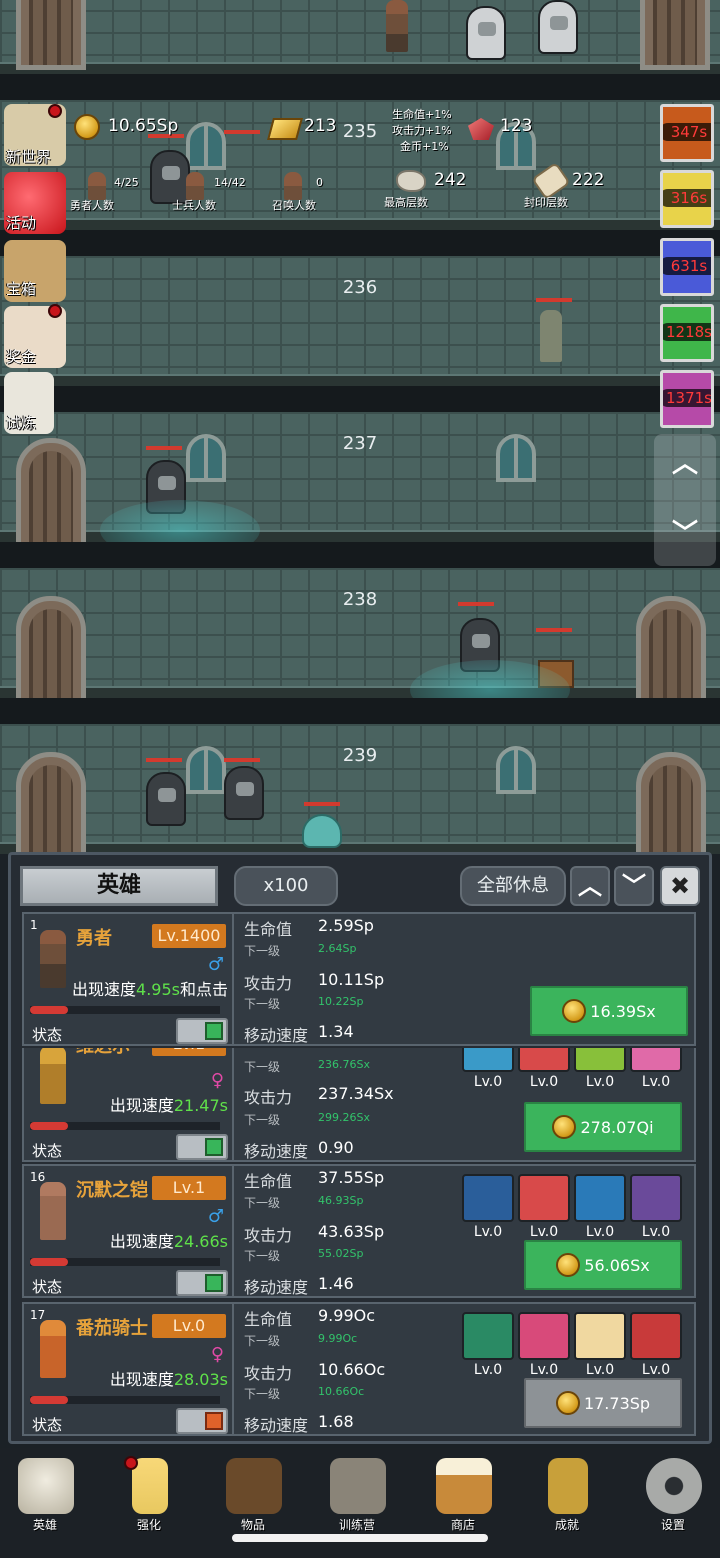  Describe the element at coordinates (360, 1538) in the screenshot. I see `home-indicator` at that location.